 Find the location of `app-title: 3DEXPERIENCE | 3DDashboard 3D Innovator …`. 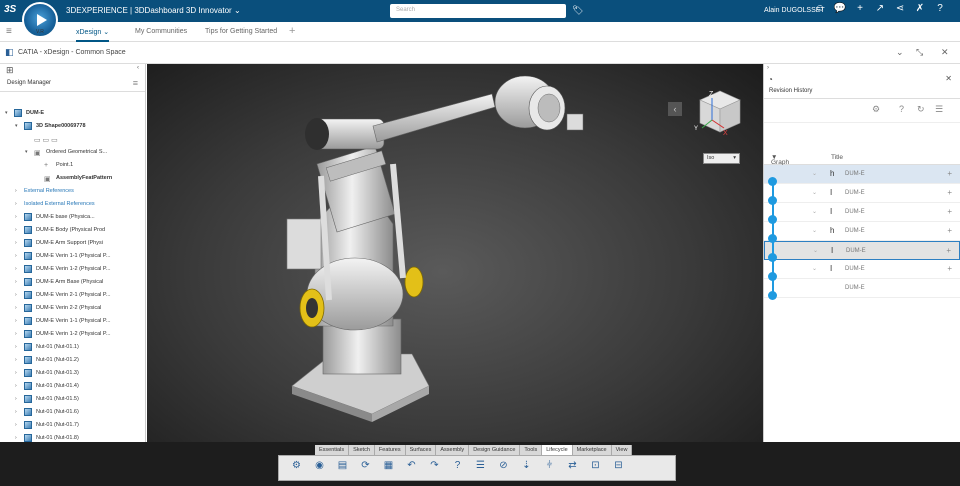

app-title: 3DEXPERIENCE | 3DDashboard 3D Innovator … is located at coordinates (153, 10).